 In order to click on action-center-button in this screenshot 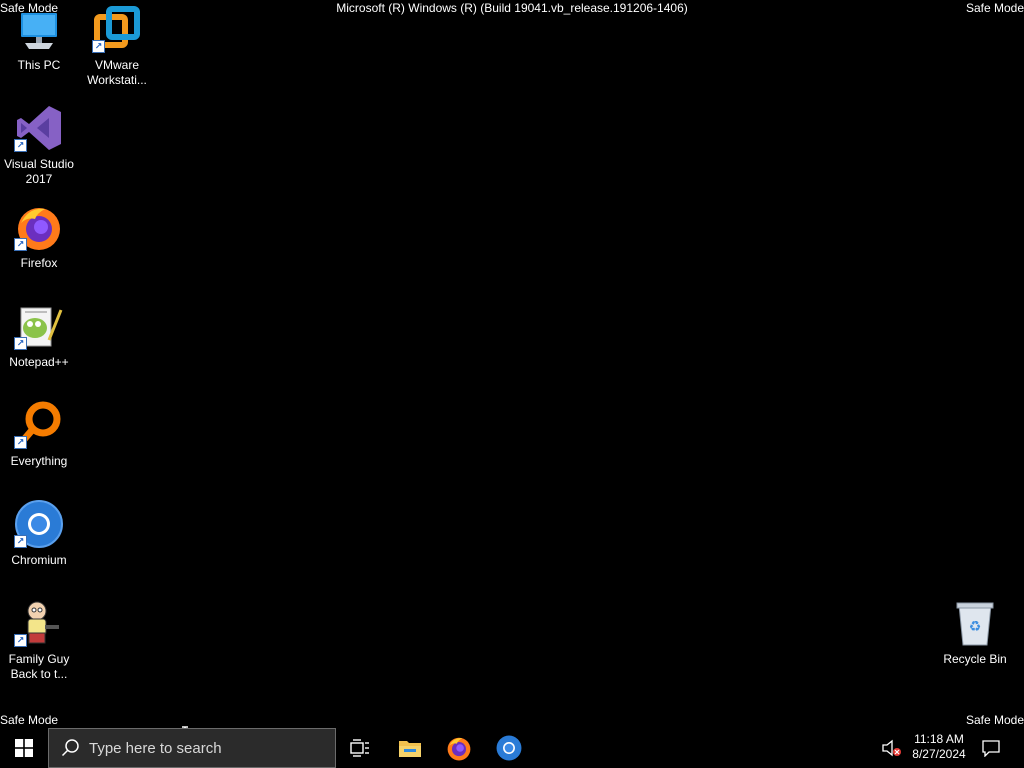, I will do `click(991, 748)`.